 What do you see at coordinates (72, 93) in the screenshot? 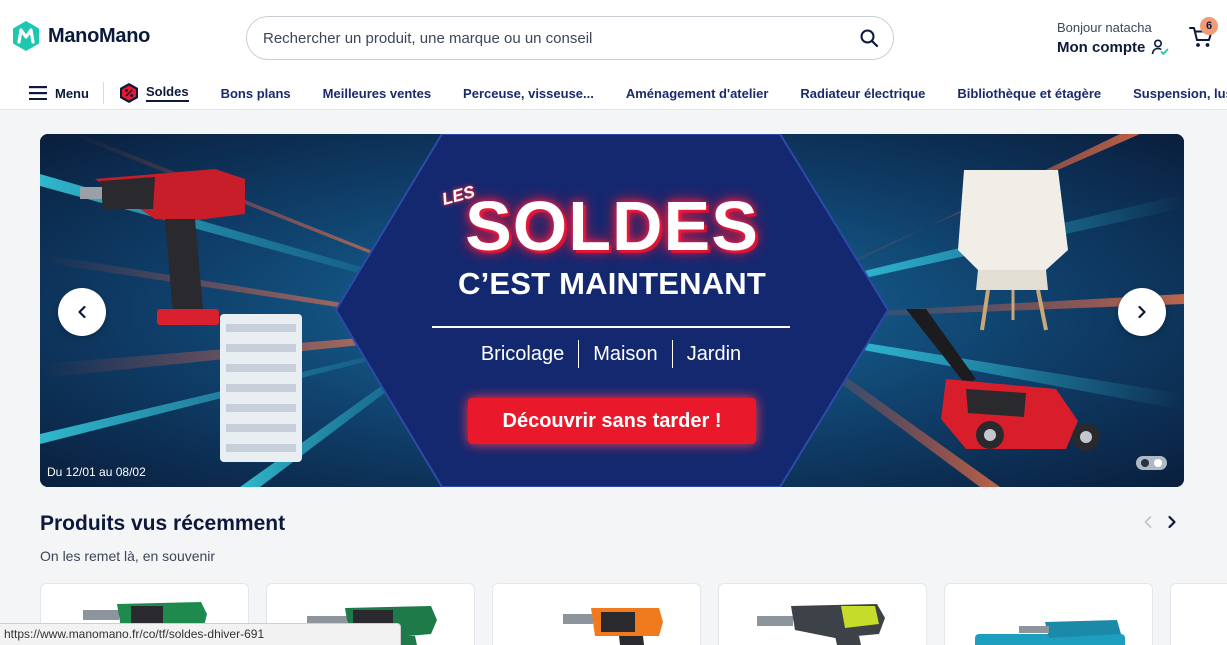
I see `menu-label: Menu` at bounding box center [72, 93].